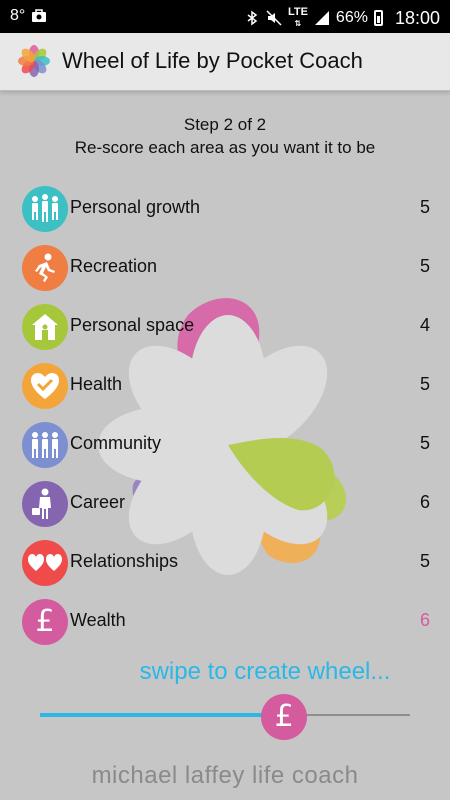 This screenshot has height=800, width=450. Describe the element at coordinates (225, 326) in the screenshot. I see `area-row-personal-space: Personal space 4` at that location.